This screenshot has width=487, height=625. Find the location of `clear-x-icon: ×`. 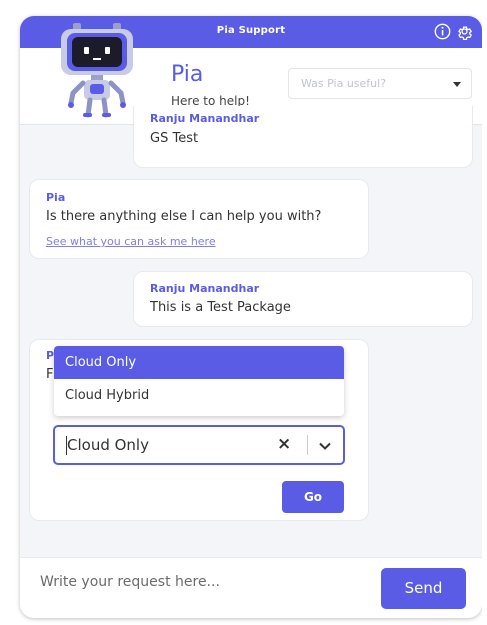

clear-x-icon: × is located at coordinates (284, 444).